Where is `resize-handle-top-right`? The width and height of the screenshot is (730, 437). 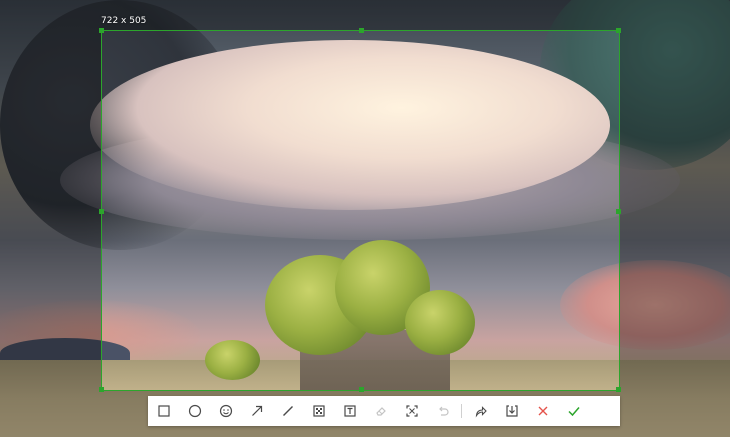 resize-handle-top-right is located at coordinates (618, 30).